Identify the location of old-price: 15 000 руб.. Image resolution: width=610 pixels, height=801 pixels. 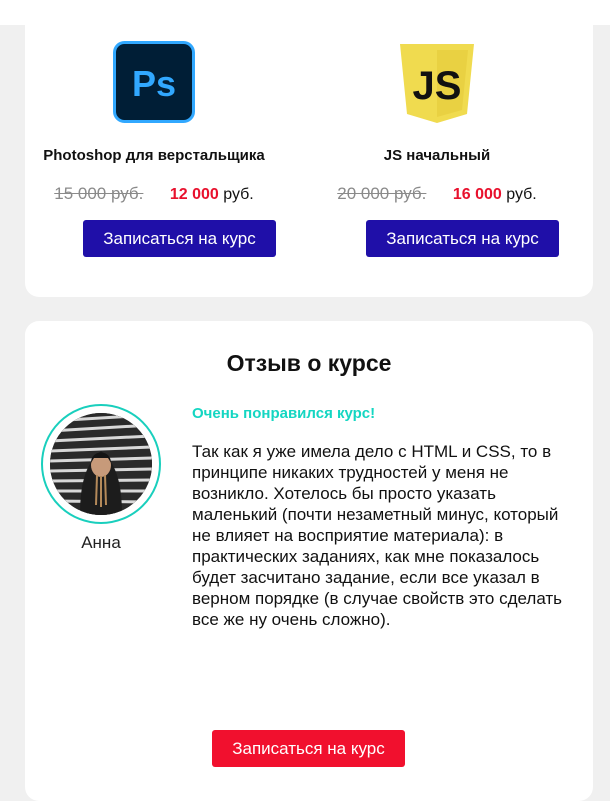
(99, 193).